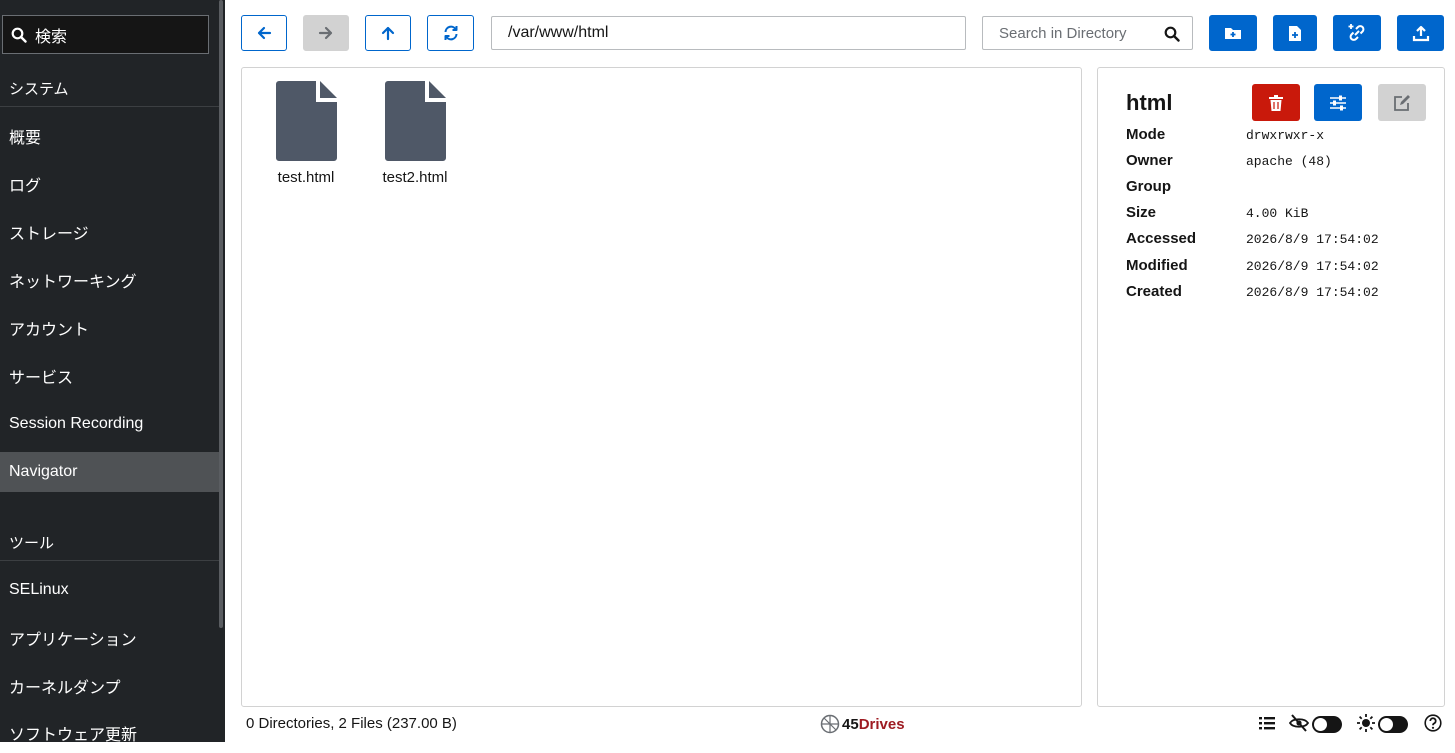 Image resolution: width=1455 pixels, height=753 pixels. I want to click on list-view-icon, so click(1267, 723).